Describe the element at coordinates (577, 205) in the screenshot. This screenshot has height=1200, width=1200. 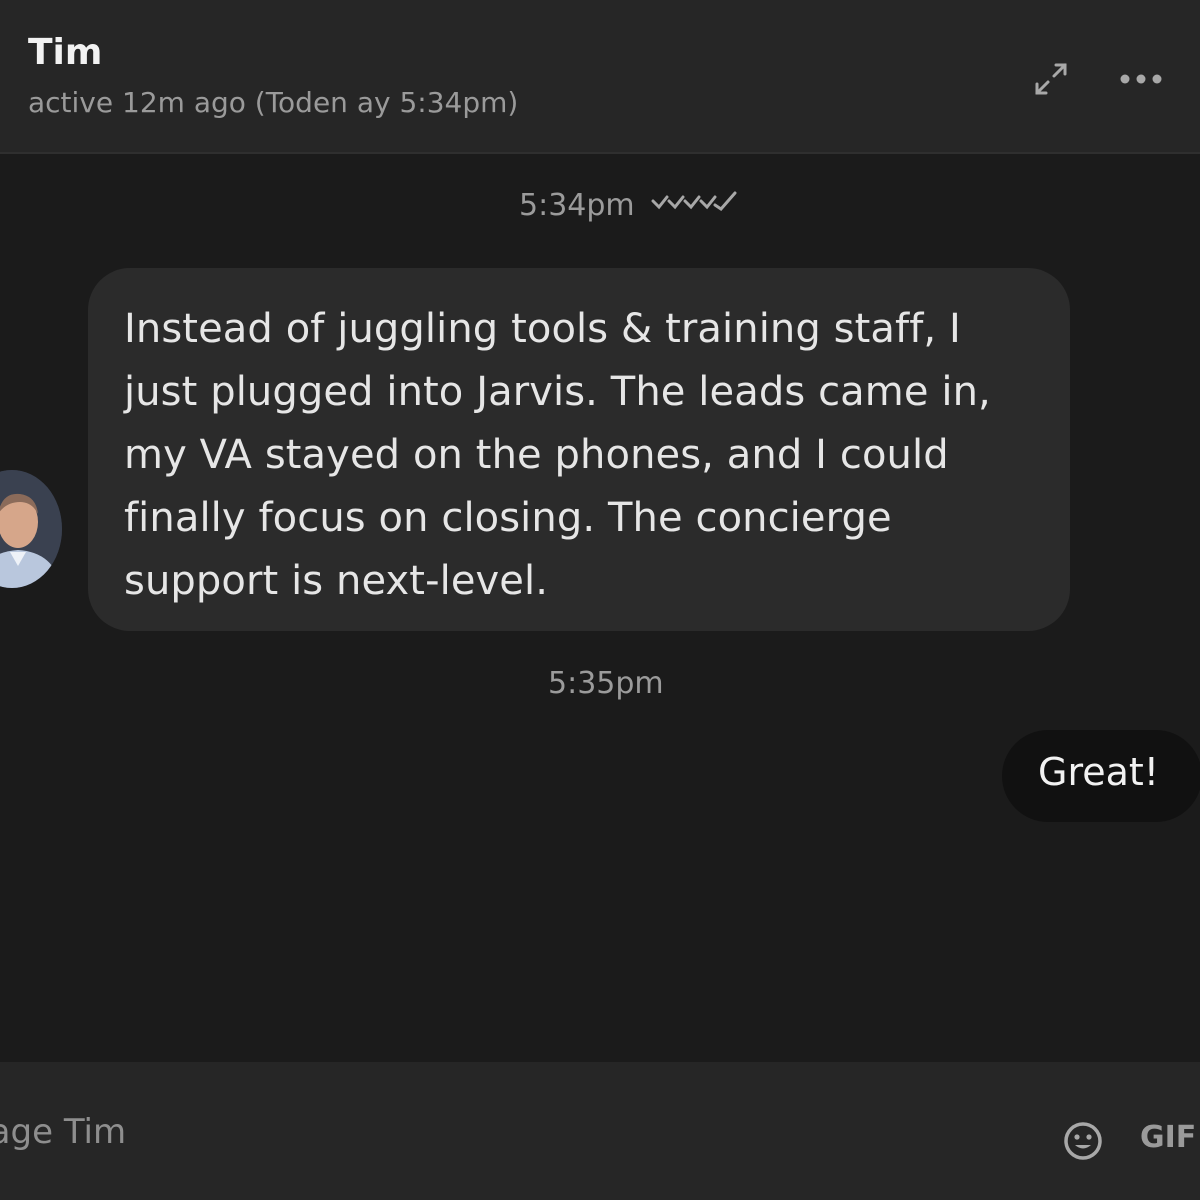
I see `timestamp-text: 5:34pm` at that location.